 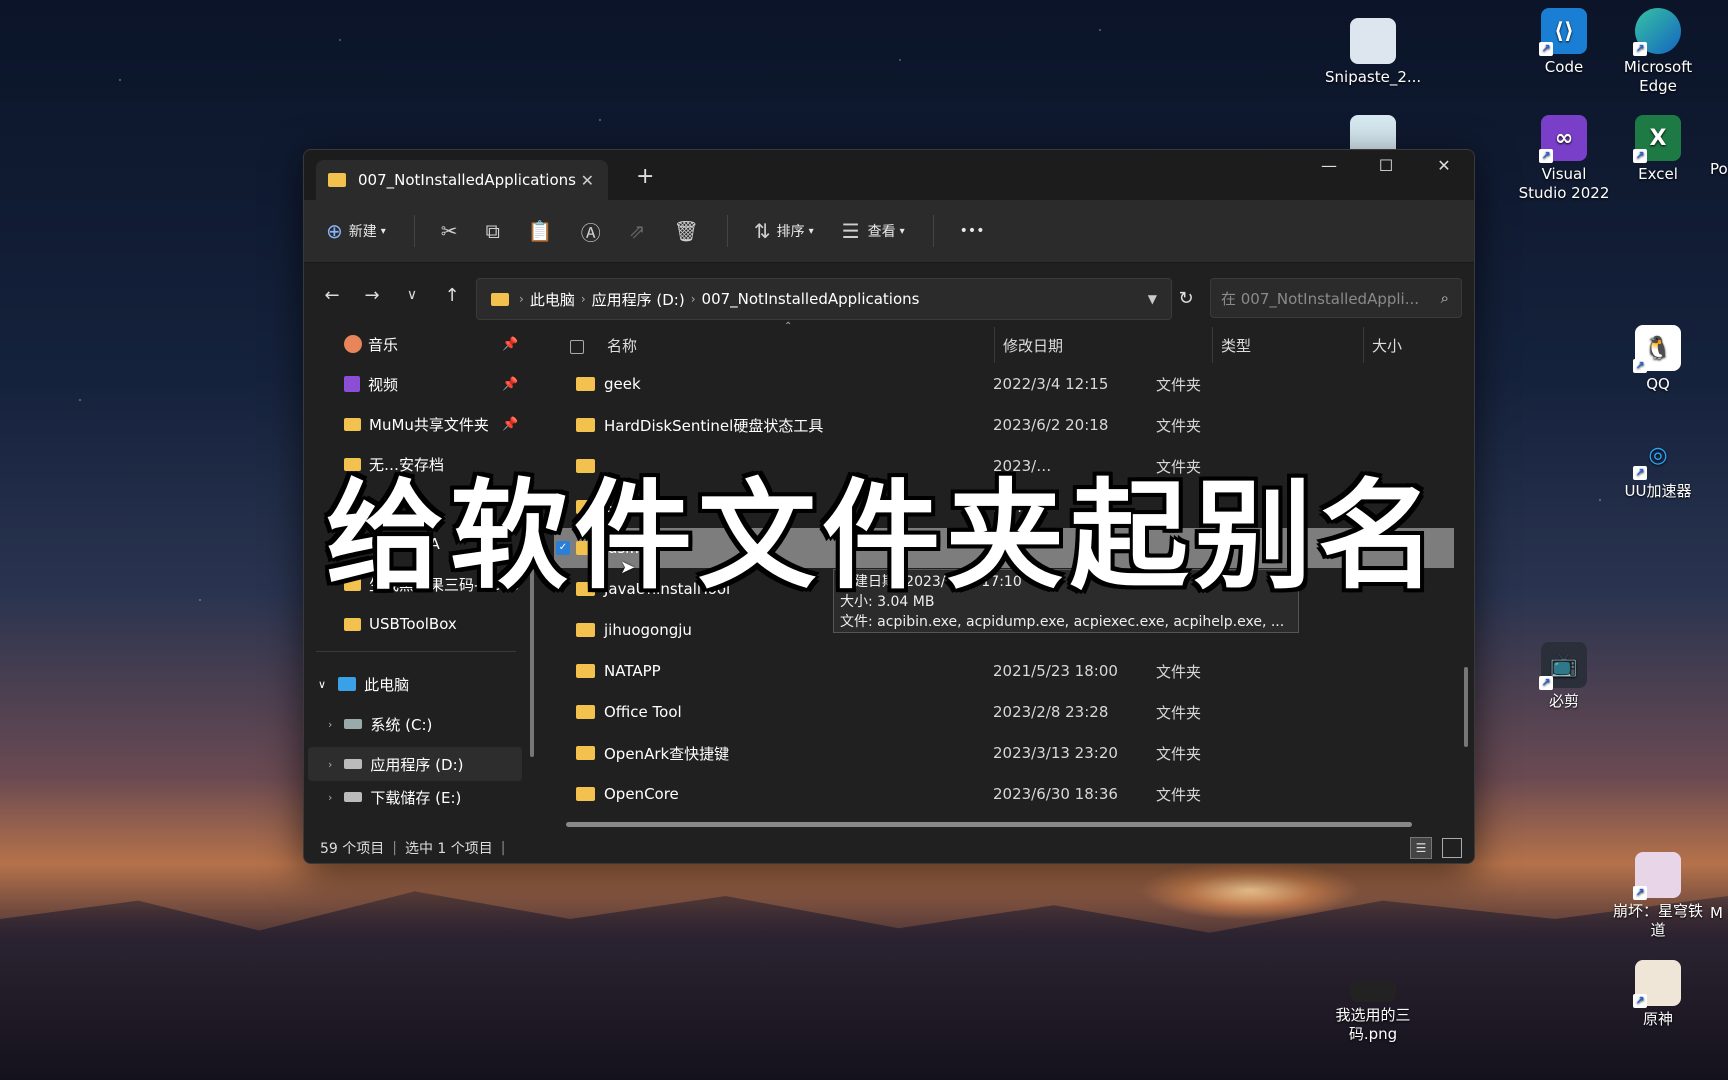 What do you see at coordinates (587, 180) in the screenshot?
I see `close-tab-icon: ✕` at bounding box center [587, 180].